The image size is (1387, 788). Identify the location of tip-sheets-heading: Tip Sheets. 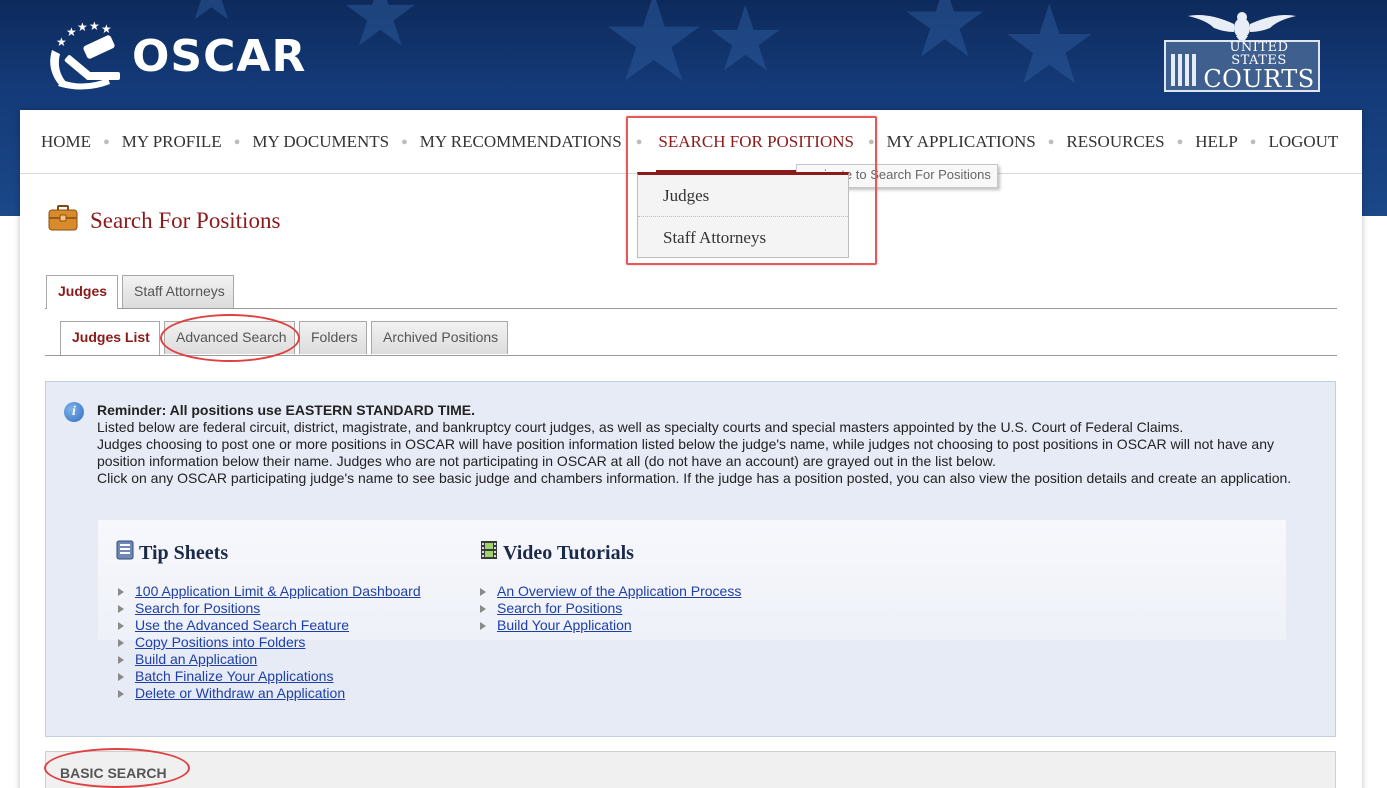
(172, 553).